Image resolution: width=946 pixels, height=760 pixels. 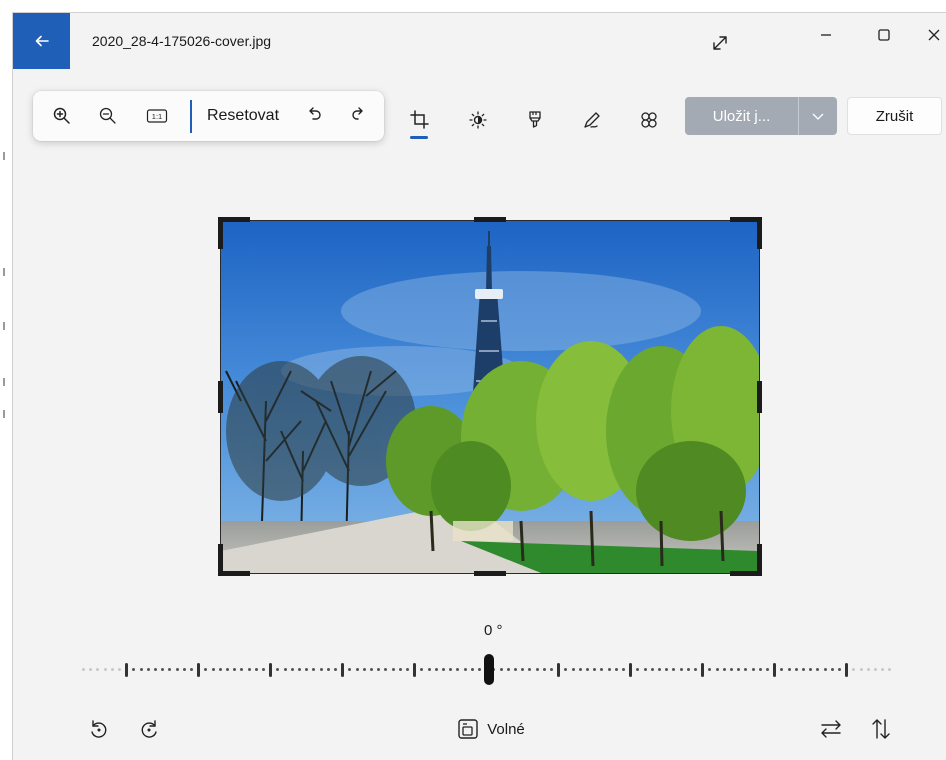 I want to click on redo-button, so click(x=358, y=116).